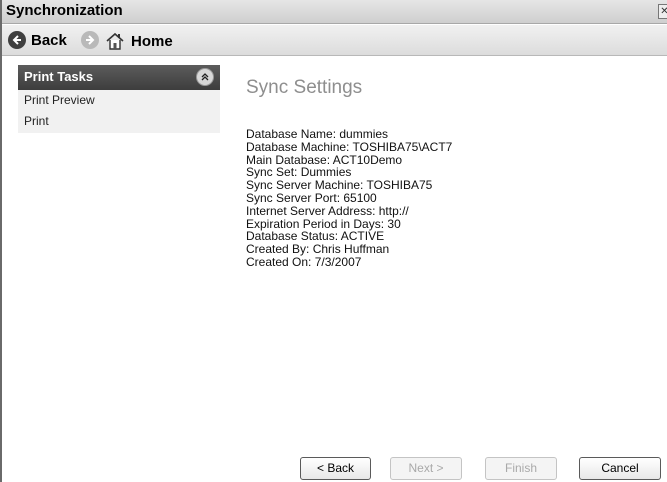 This screenshot has width=667, height=482. I want to click on forward-nav-button, so click(90, 40).